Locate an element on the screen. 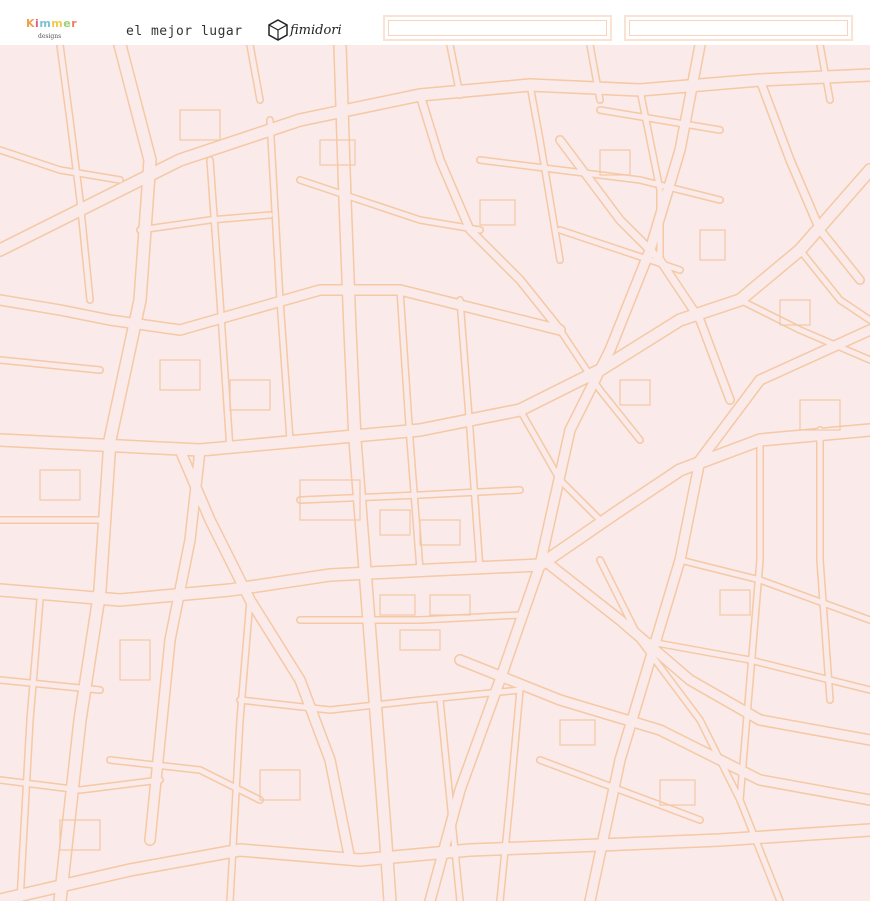 Image resolution: width=870 pixels, height=901 pixels. brand2-name: fimidori is located at coordinates (316, 30).